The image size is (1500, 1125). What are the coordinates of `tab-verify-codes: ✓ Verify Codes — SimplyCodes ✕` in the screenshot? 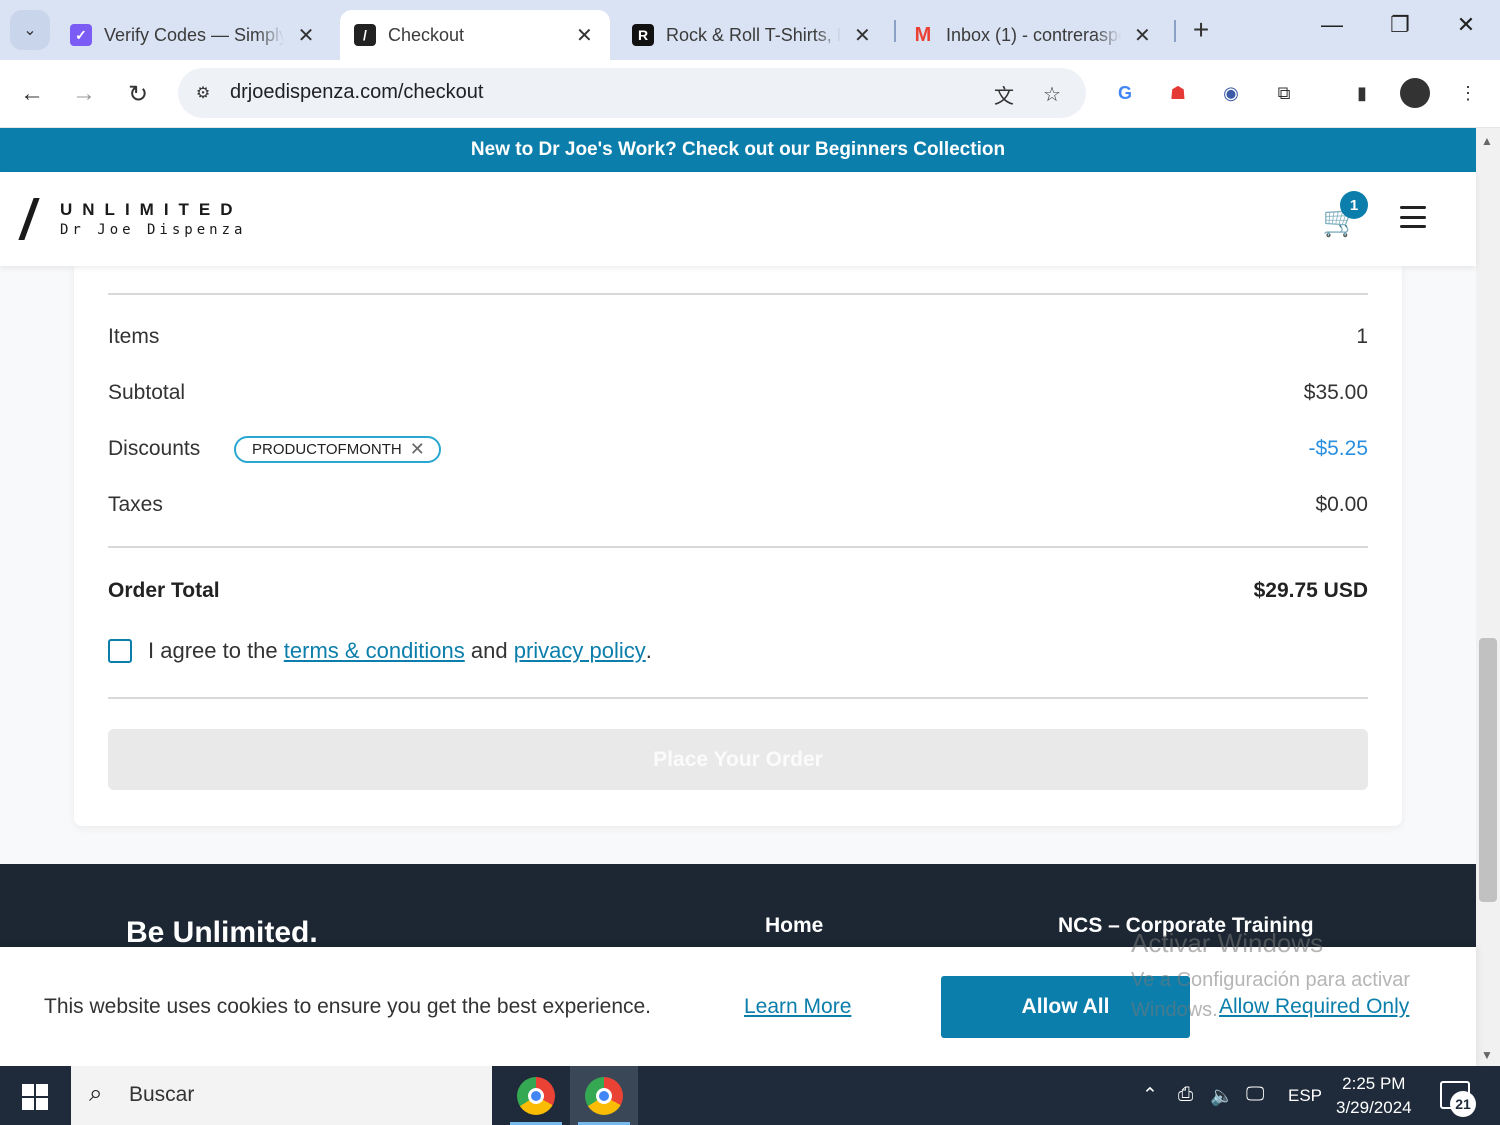 It's located at (194, 35).